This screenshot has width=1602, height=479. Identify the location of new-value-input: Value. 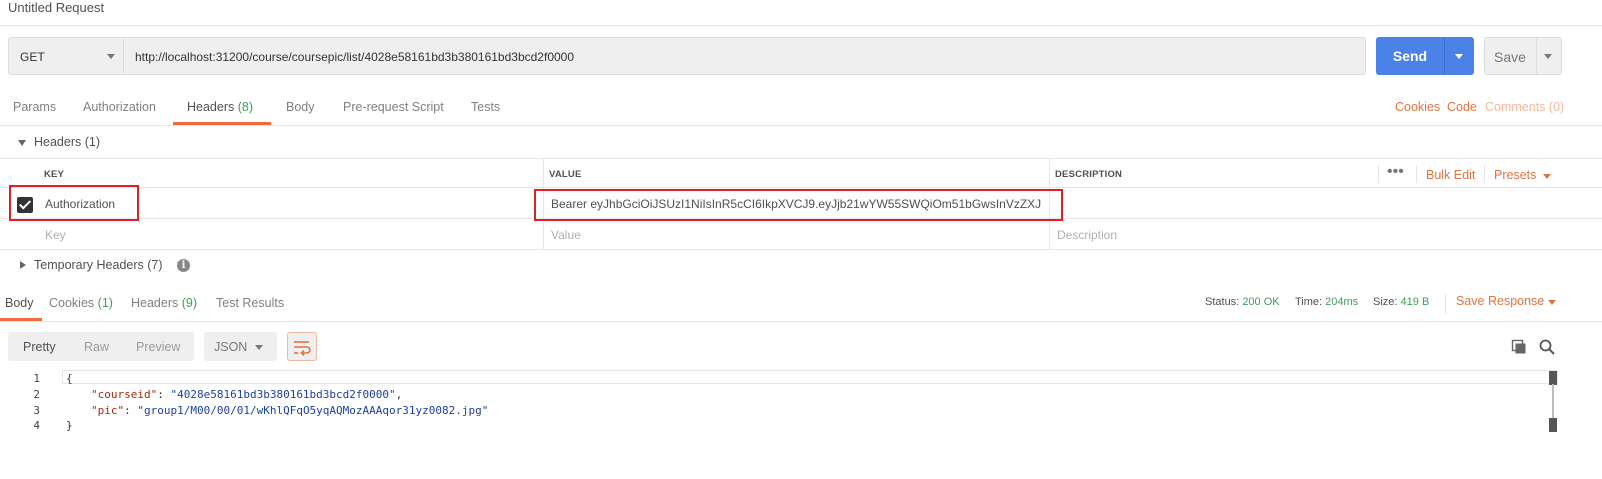
(566, 235).